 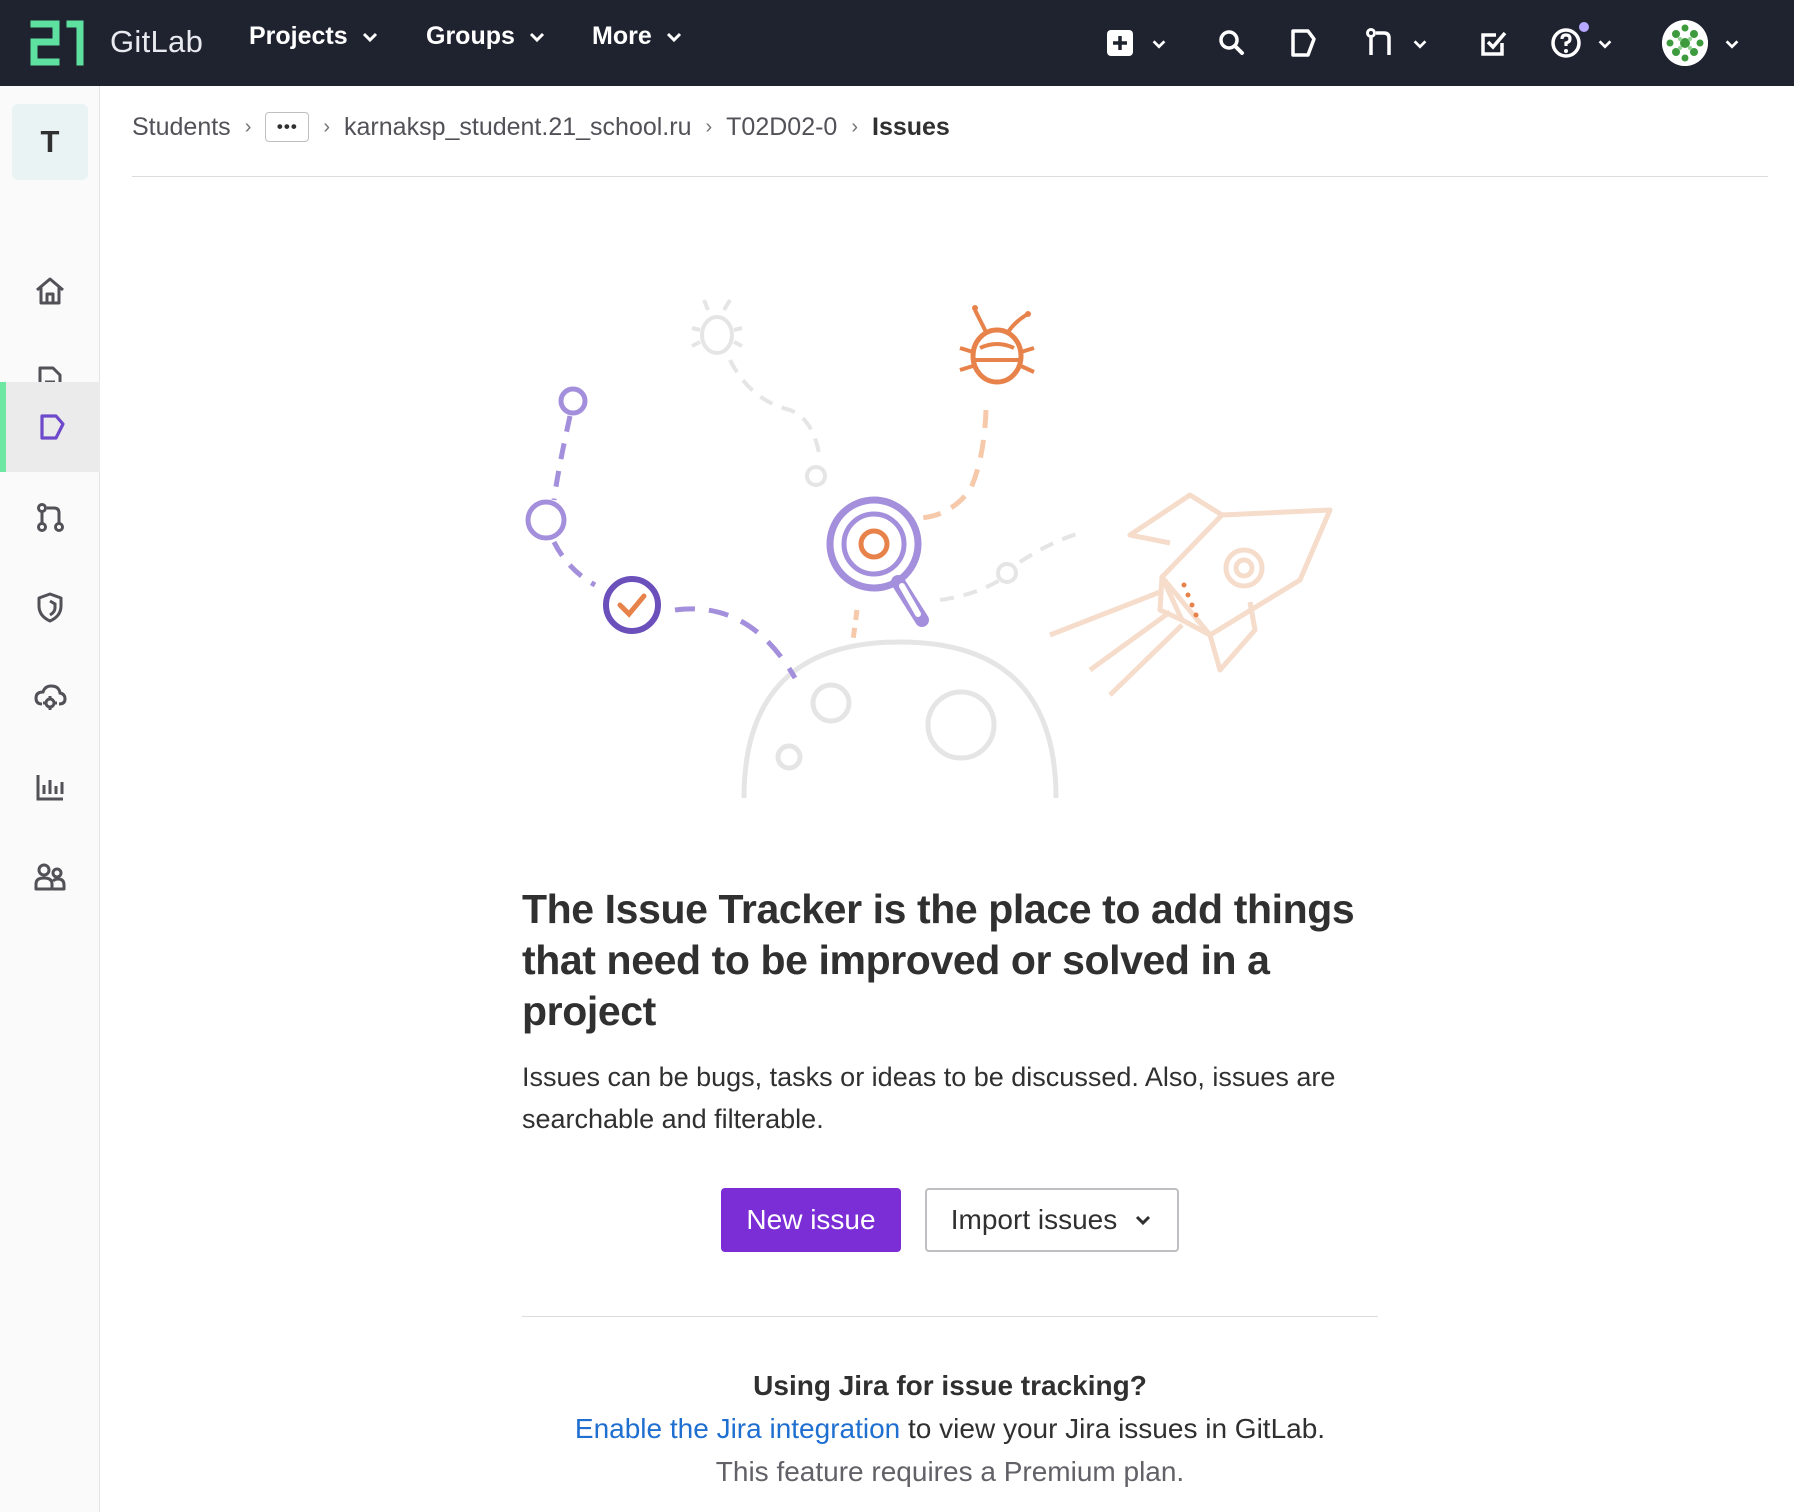 I want to click on project-sidebar: T, so click(x=50, y=799).